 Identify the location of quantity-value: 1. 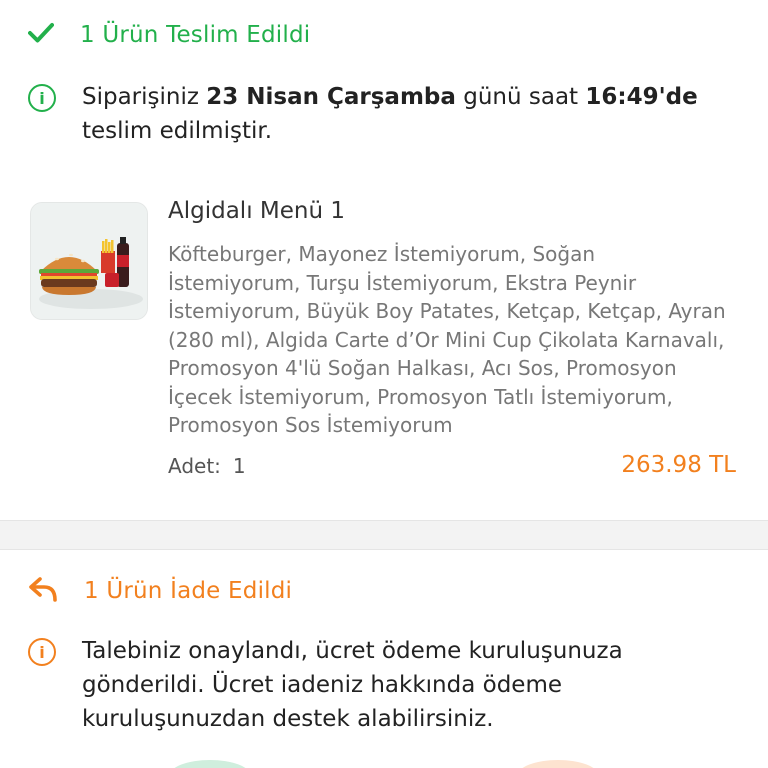
(239, 466).